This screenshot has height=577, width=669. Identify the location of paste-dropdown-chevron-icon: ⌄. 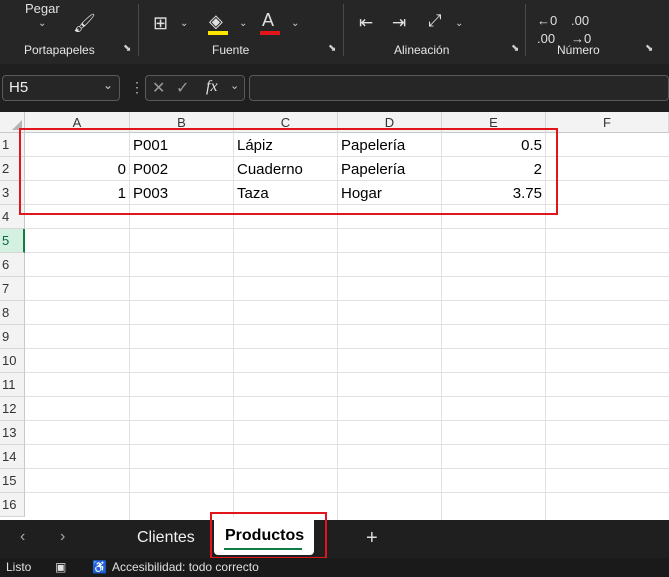
(42, 23).